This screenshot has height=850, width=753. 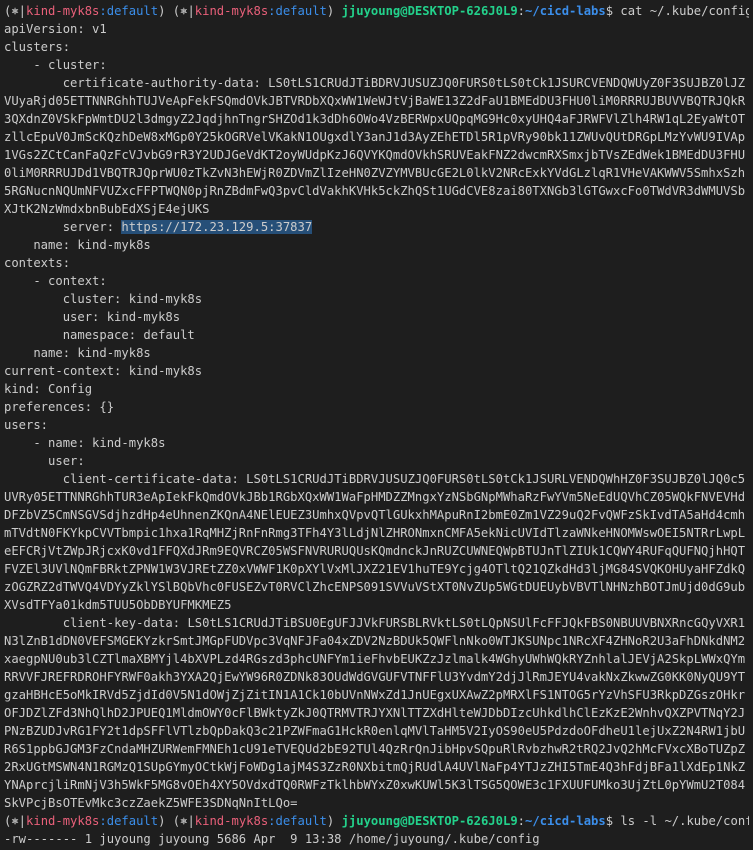 What do you see at coordinates (103, 371) in the screenshot?
I see `cfg-current-context: current-context: kind-myk8s` at bounding box center [103, 371].